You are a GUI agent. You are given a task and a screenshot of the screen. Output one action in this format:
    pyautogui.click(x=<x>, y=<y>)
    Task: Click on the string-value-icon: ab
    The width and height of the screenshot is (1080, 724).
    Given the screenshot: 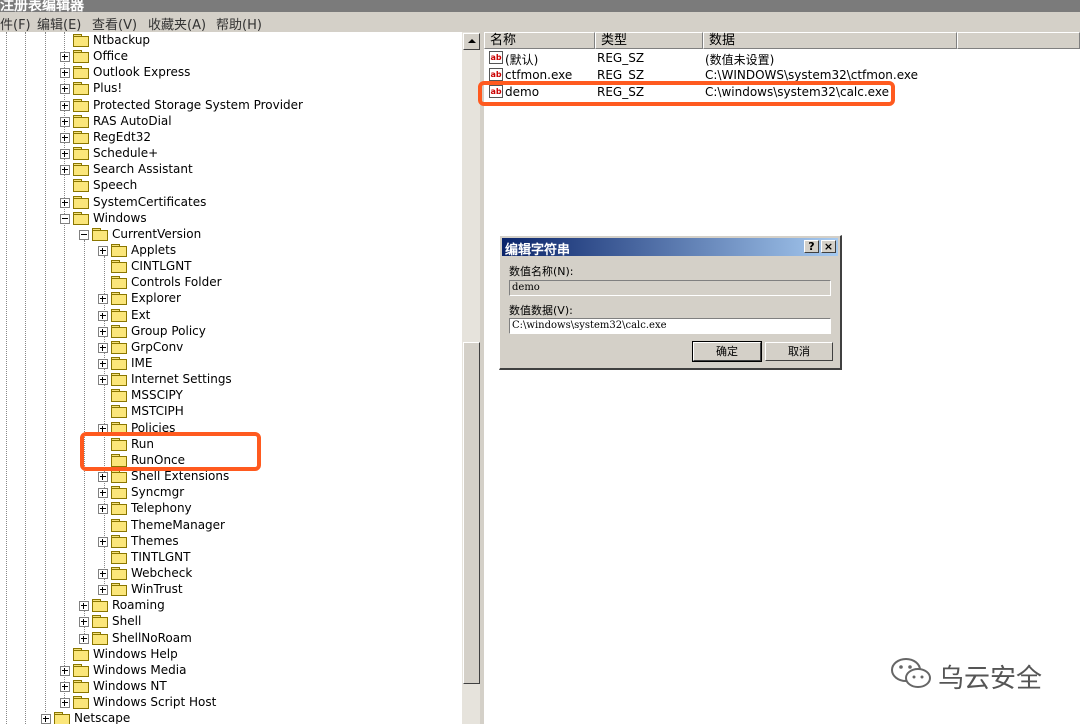 What is the action you would take?
    pyautogui.click(x=496, y=57)
    